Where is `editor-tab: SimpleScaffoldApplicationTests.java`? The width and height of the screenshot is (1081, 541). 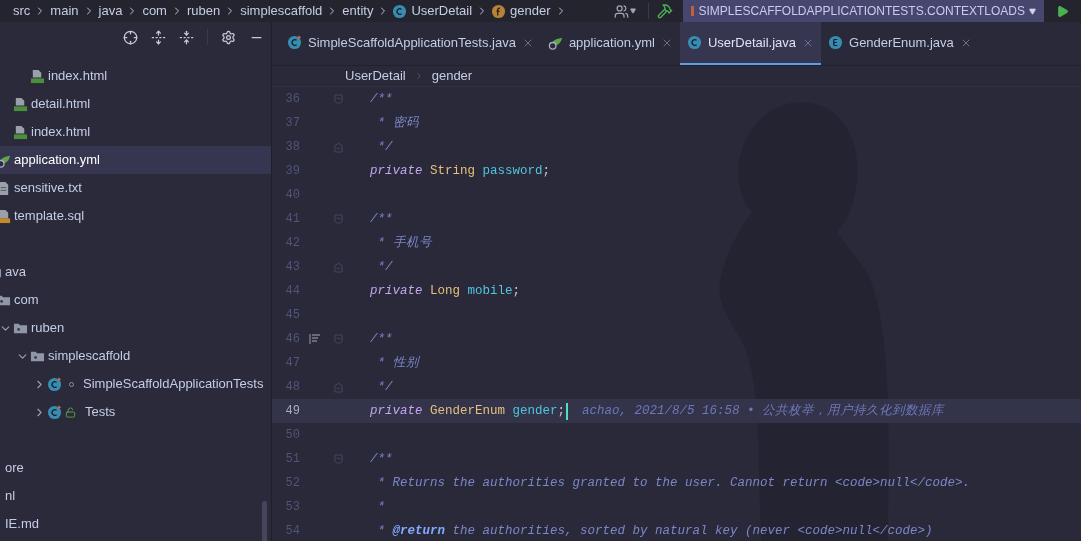 editor-tab: SimpleScaffoldApplicationTests.java is located at coordinates (410, 43).